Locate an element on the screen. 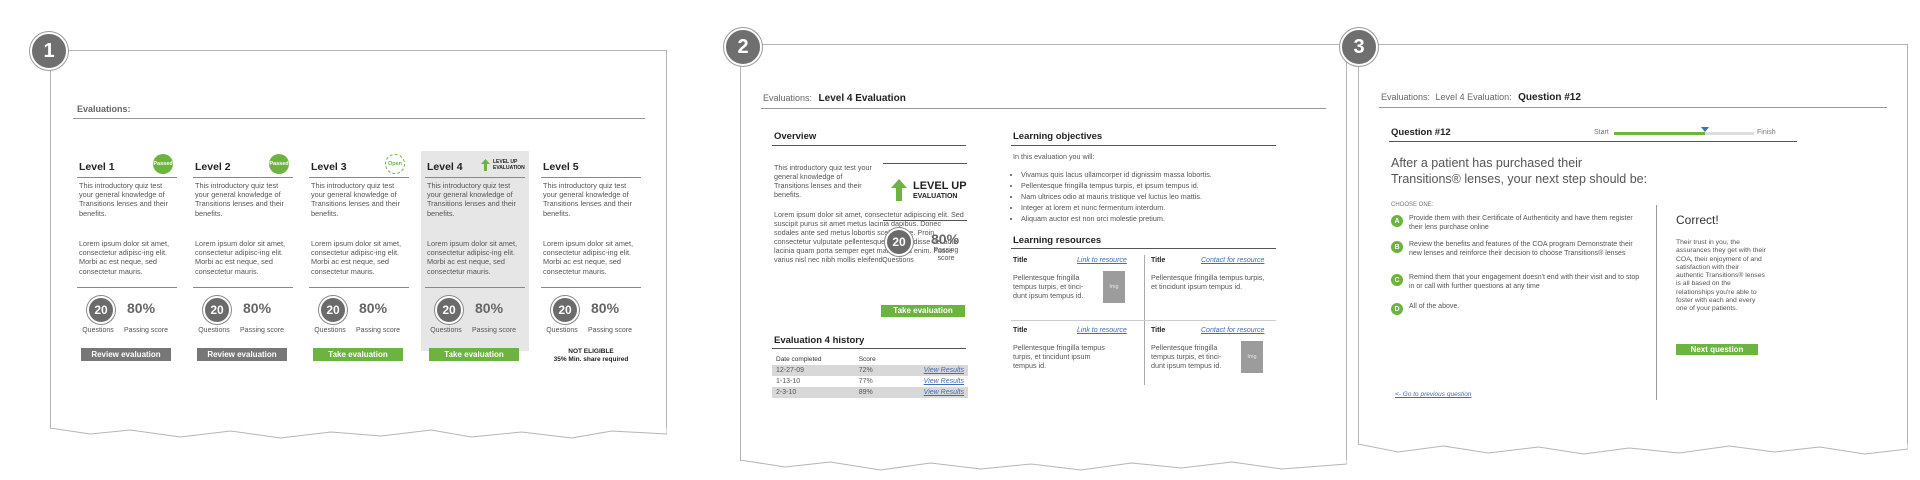  level-up-logo: LEVEL UP EVALUATION is located at coordinates (925, 192).